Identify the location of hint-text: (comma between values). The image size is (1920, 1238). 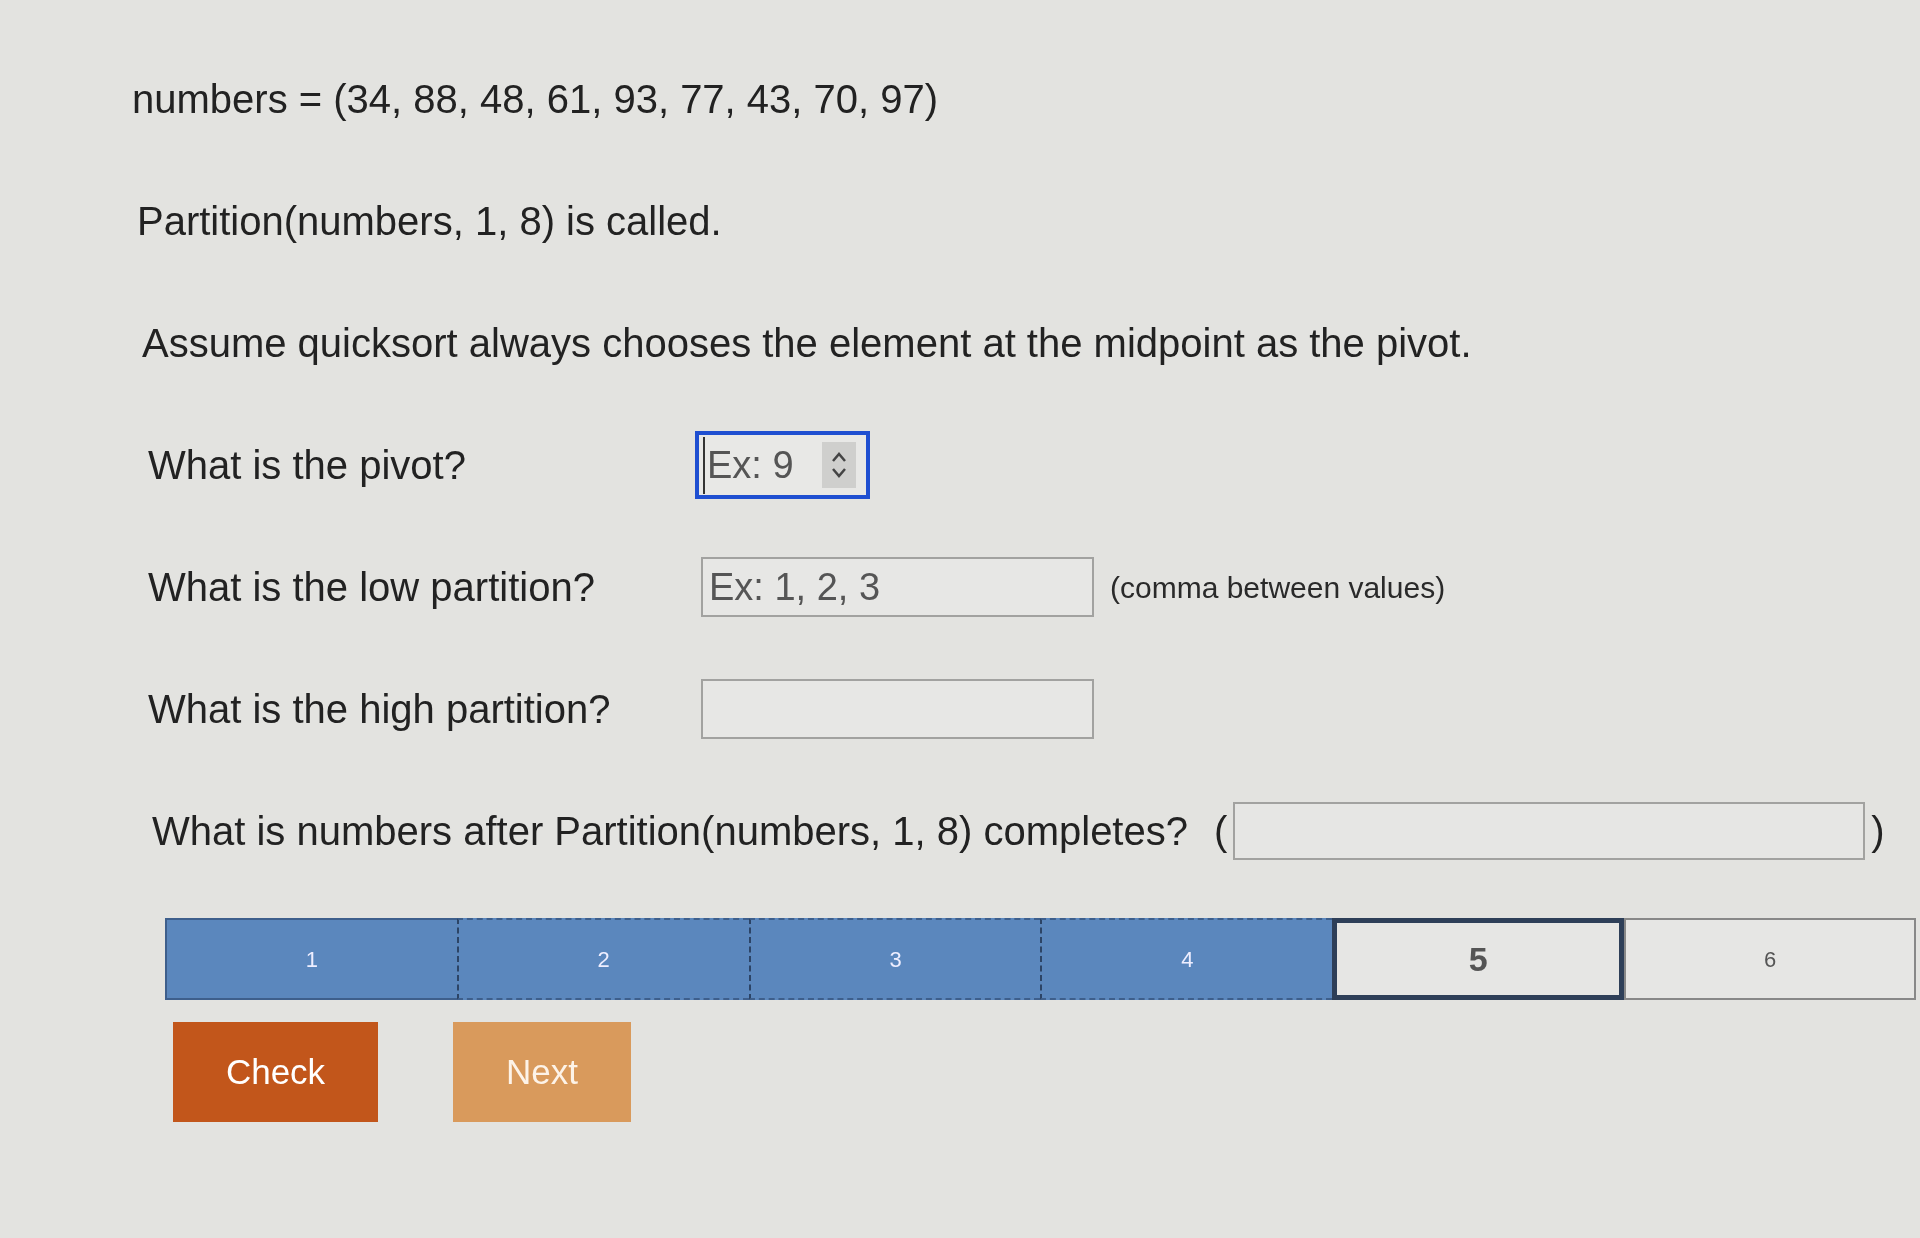
(1278, 587).